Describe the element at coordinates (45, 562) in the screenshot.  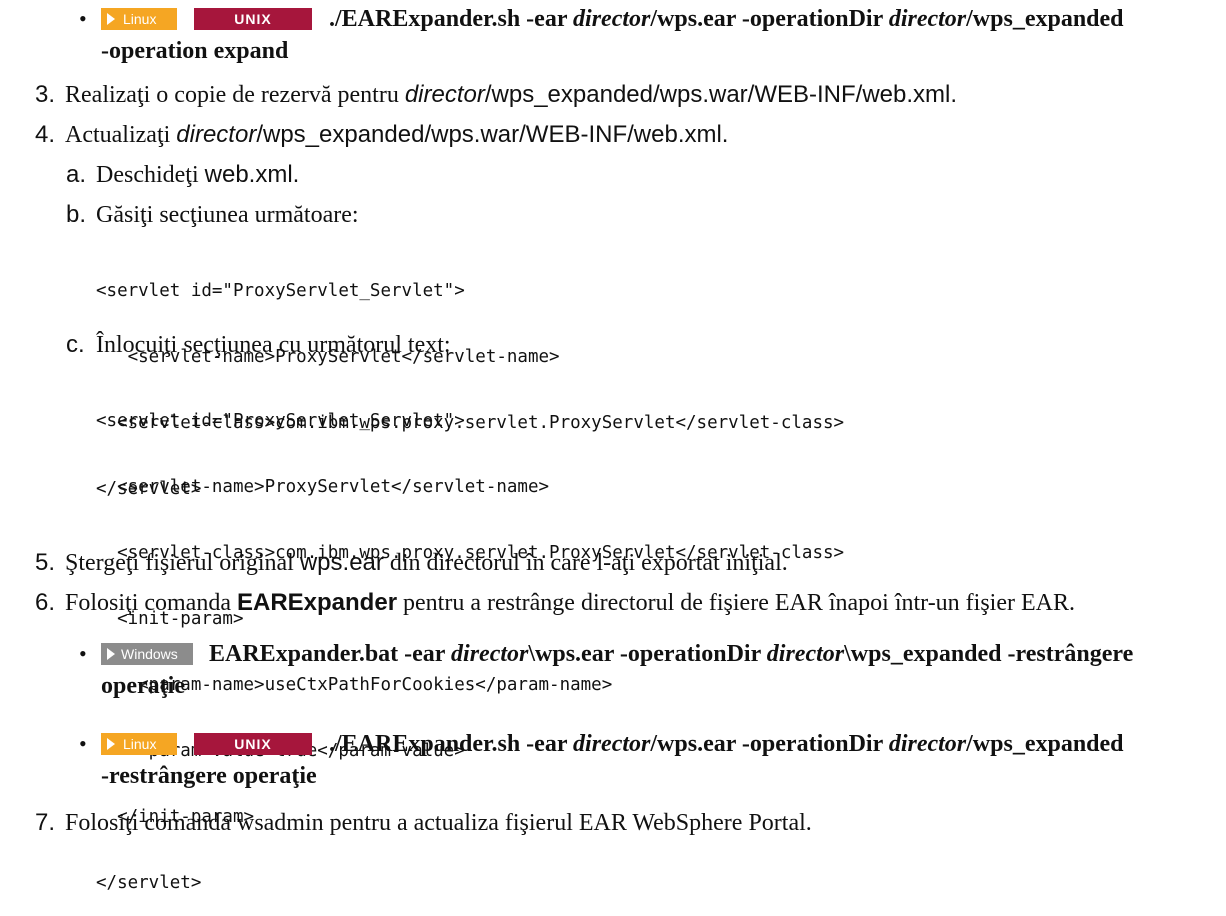
I see `step-number: 5.` at that location.